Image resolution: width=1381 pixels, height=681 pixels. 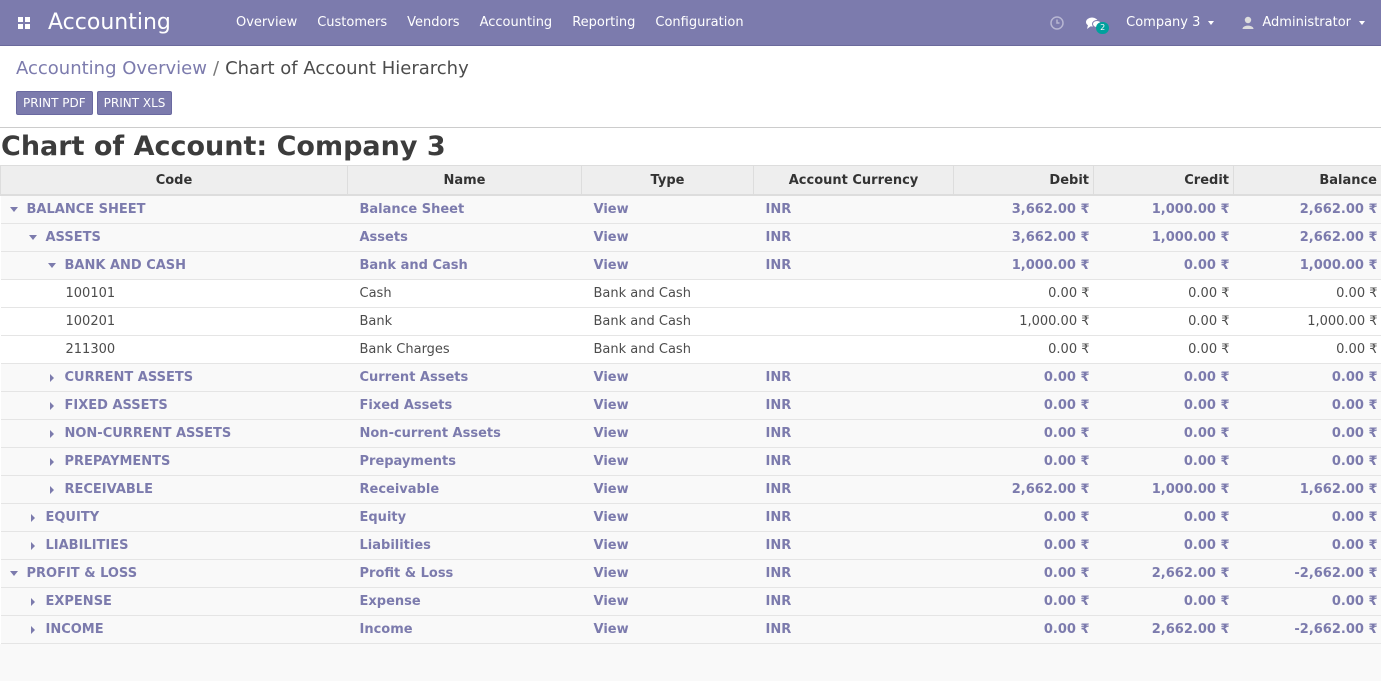 What do you see at coordinates (667, 349) in the screenshot?
I see `cell-type: Bank and Cash` at bounding box center [667, 349].